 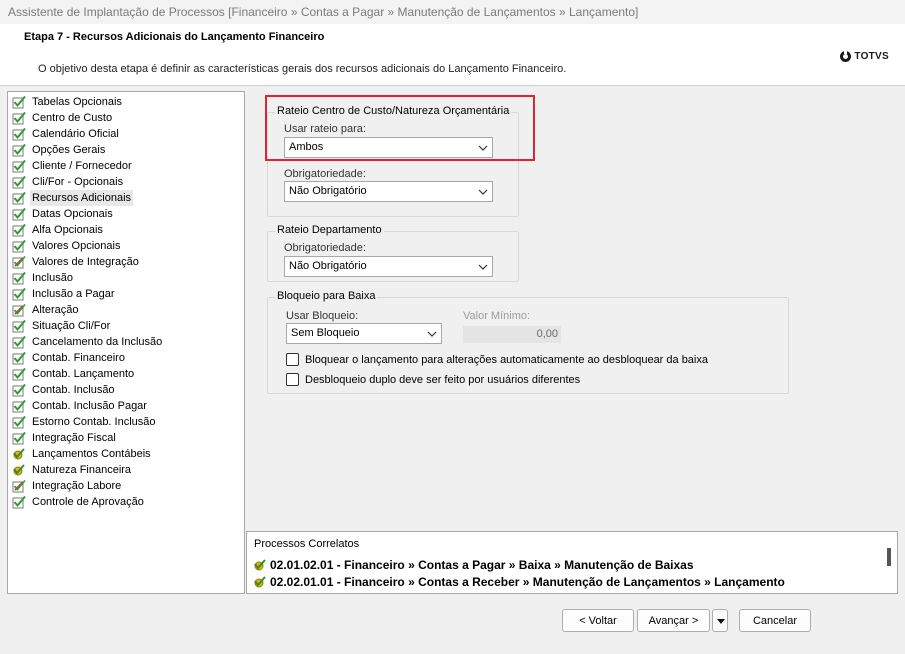 What do you see at coordinates (126, 102) in the screenshot?
I see `nav-item: Tabelas Opcionais` at bounding box center [126, 102].